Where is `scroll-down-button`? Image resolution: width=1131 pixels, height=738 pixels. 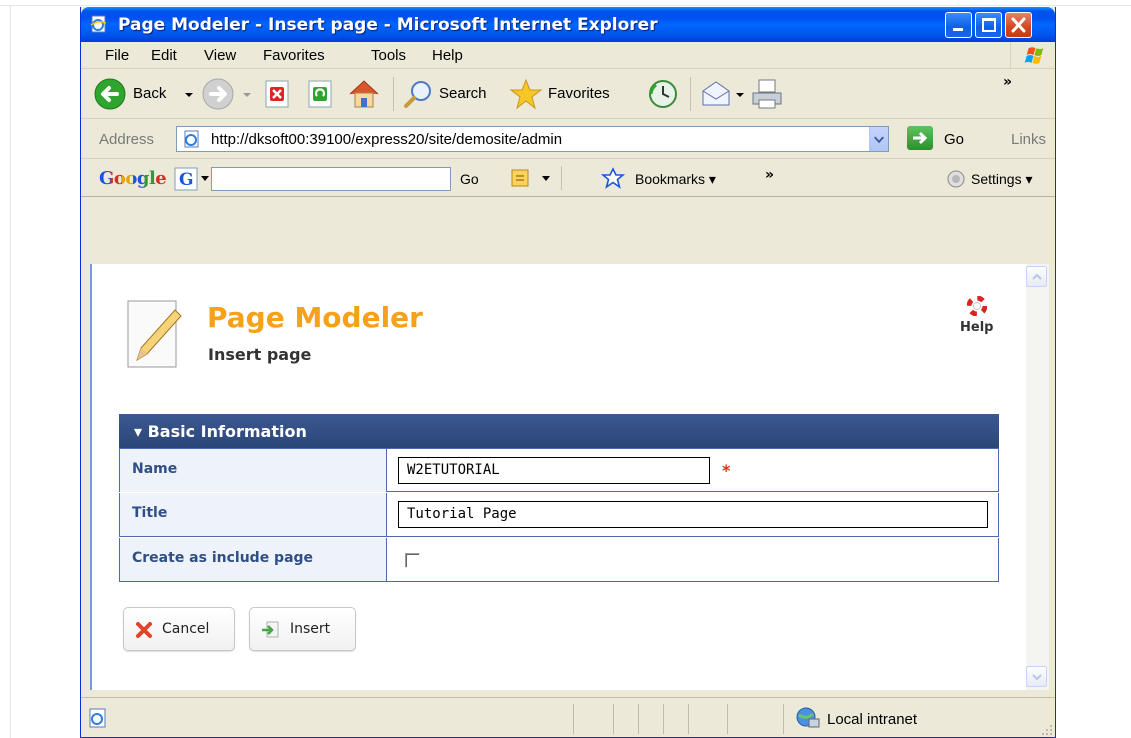
scroll-down-button is located at coordinates (1036, 676).